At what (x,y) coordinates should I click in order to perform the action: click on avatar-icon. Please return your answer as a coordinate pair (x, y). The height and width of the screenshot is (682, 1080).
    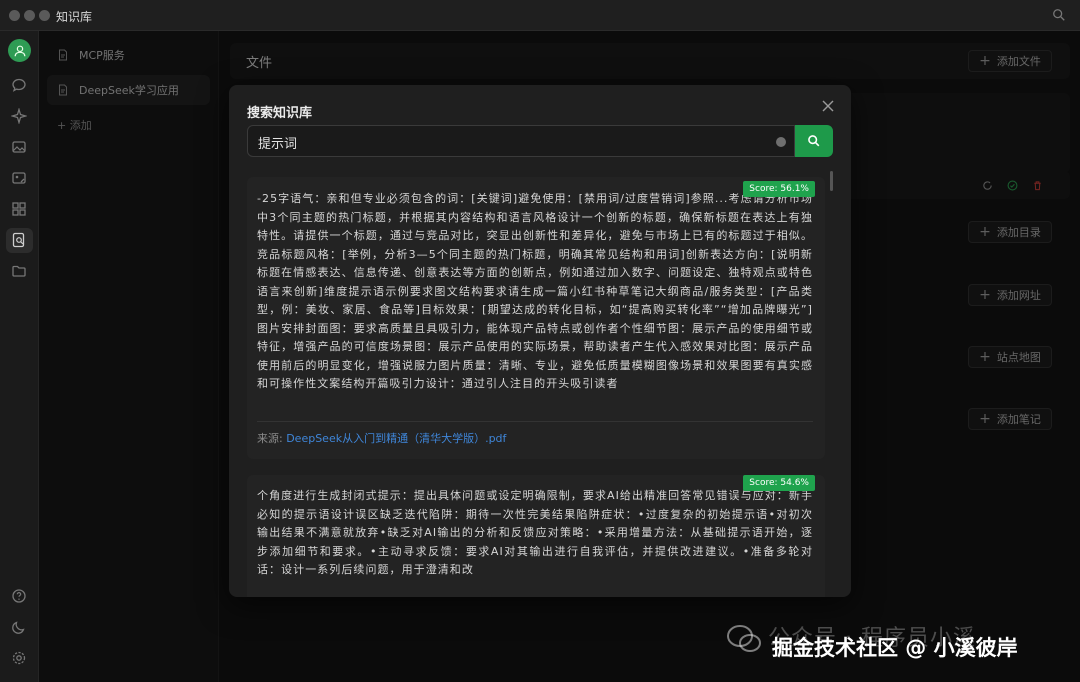
    Looking at the image, I should click on (19, 50).